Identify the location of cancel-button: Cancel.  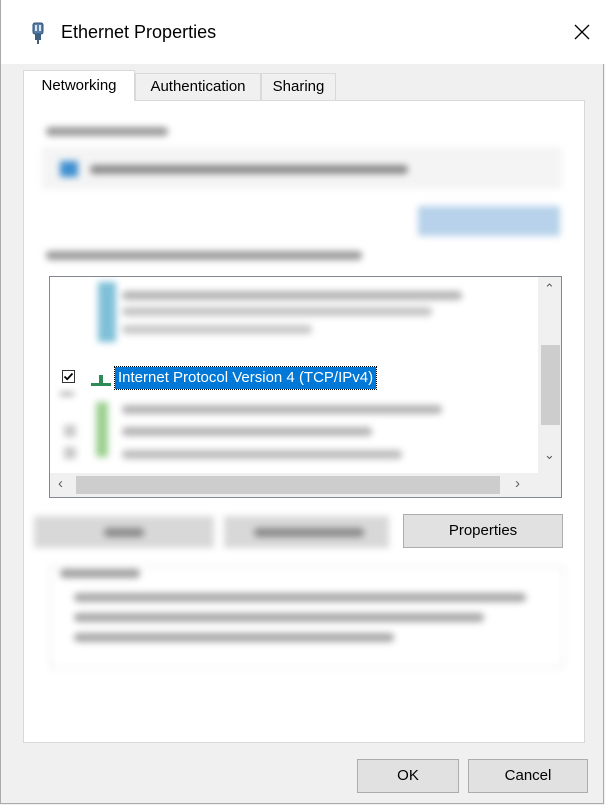
(528, 776).